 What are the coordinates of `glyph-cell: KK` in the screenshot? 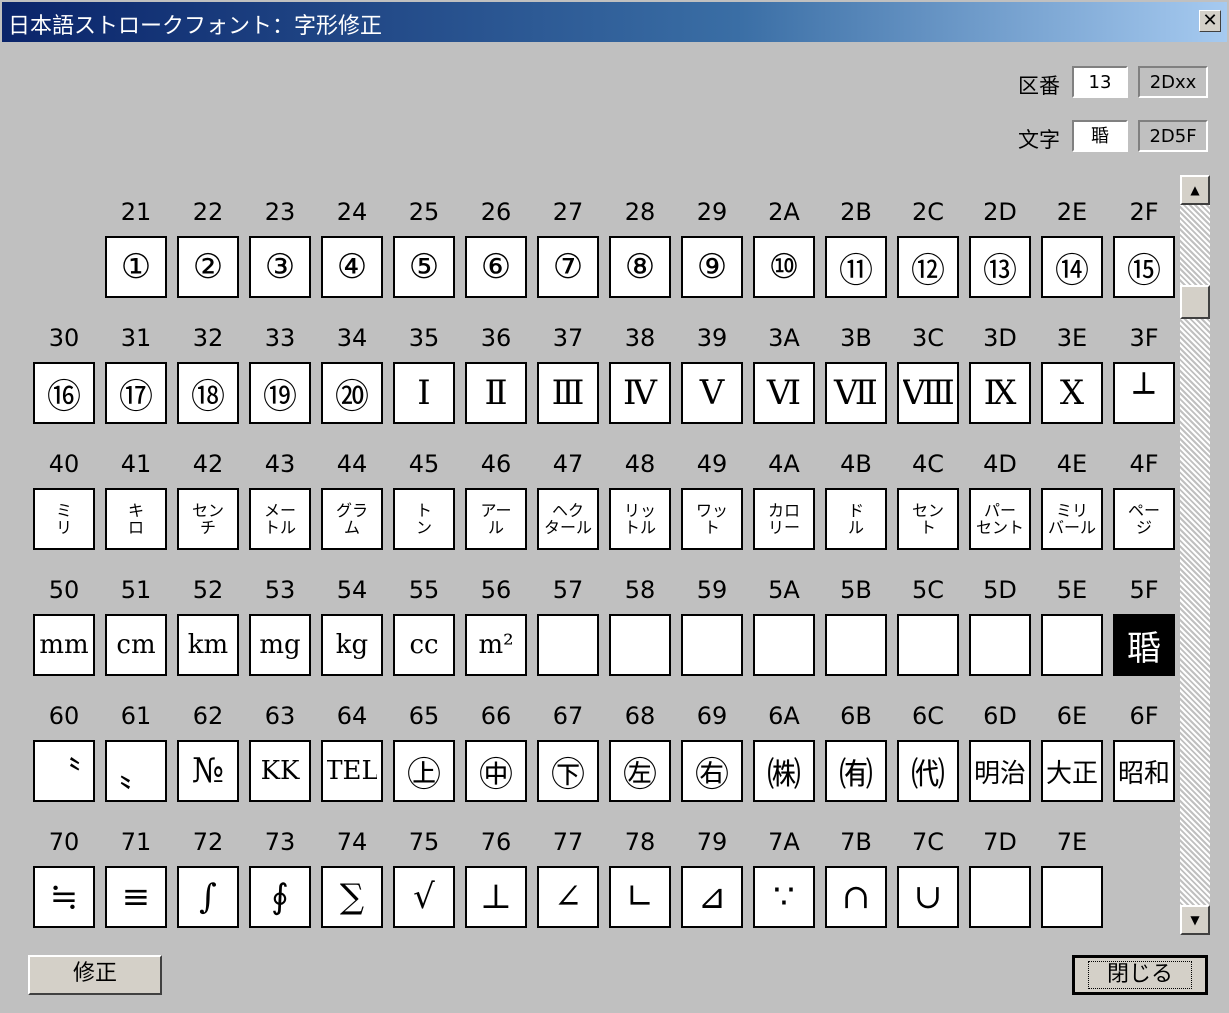 It's located at (280, 771).